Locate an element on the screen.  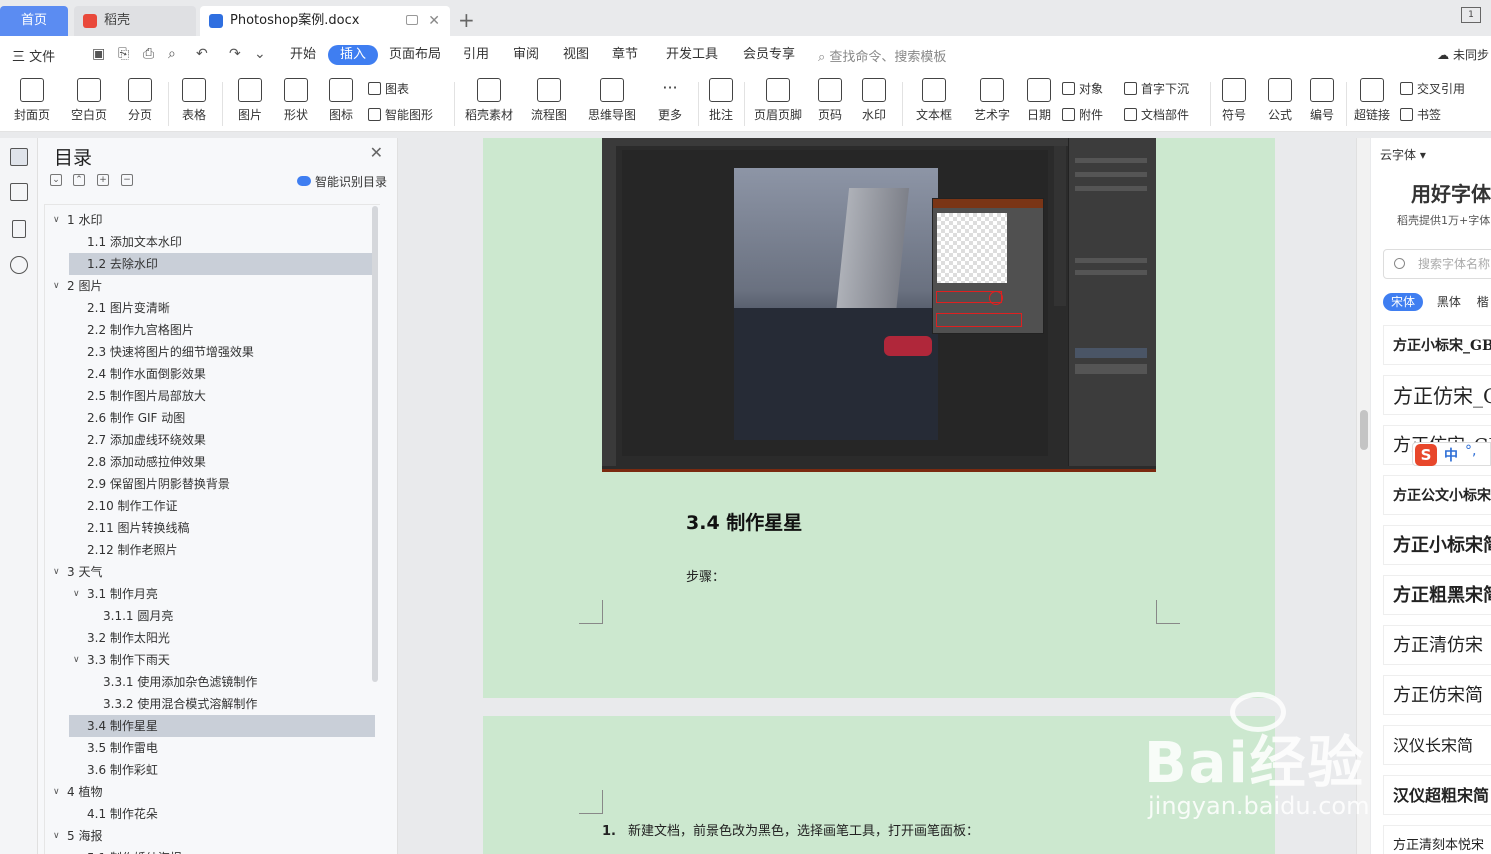
menu-tab-review: 审阅 is located at coordinates (526, 55).